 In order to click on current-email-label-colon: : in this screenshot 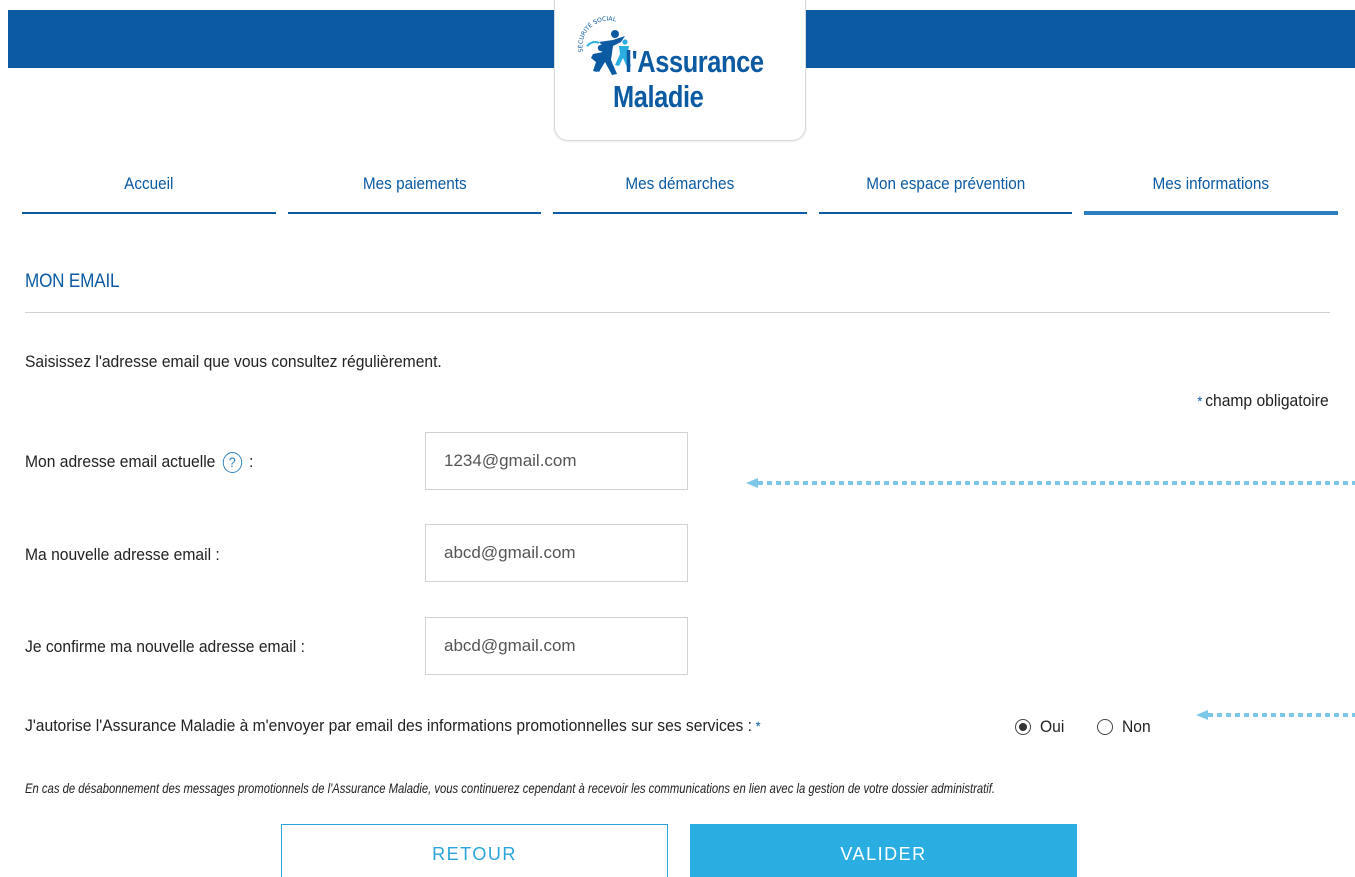, I will do `click(251, 461)`.